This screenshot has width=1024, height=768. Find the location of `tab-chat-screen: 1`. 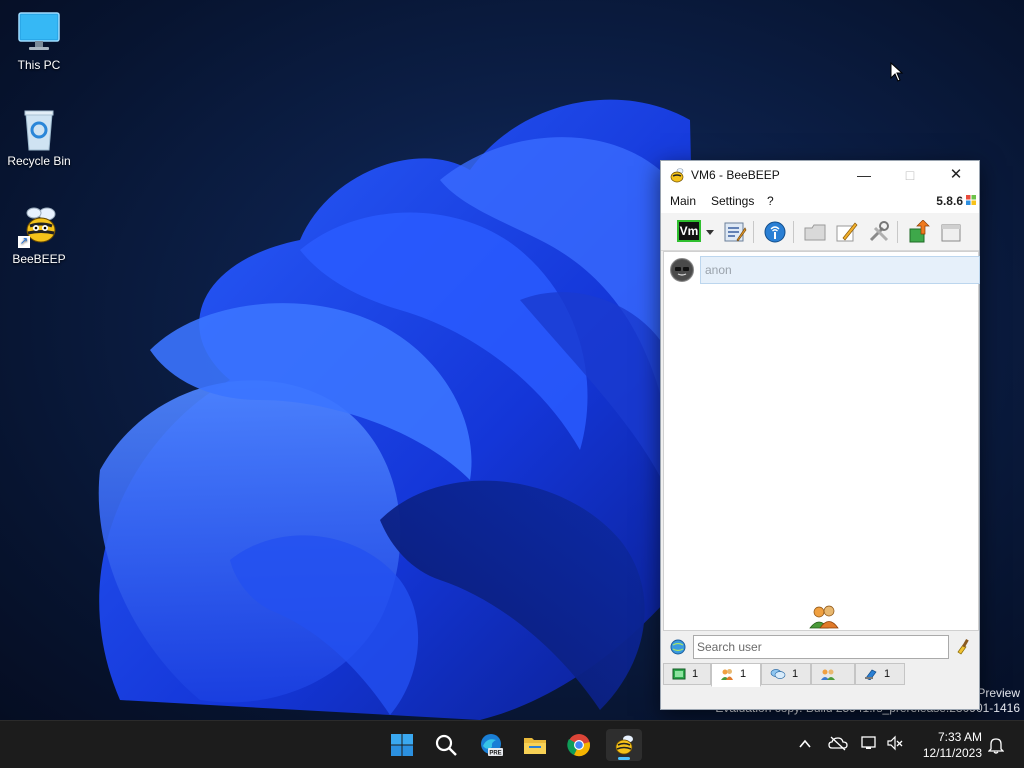

tab-chat-screen: 1 is located at coordinates (687, 674).